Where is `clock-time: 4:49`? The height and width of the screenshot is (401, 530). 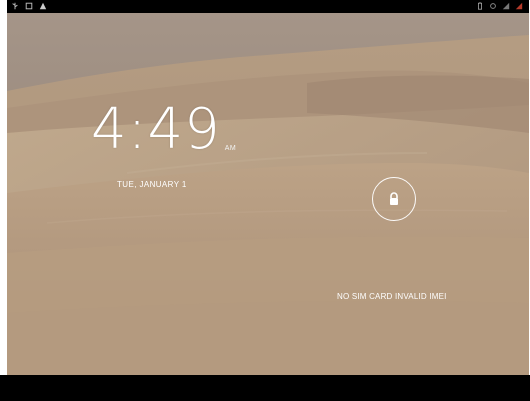 clock-time: 4:49 is located at coordinates (156, 129).